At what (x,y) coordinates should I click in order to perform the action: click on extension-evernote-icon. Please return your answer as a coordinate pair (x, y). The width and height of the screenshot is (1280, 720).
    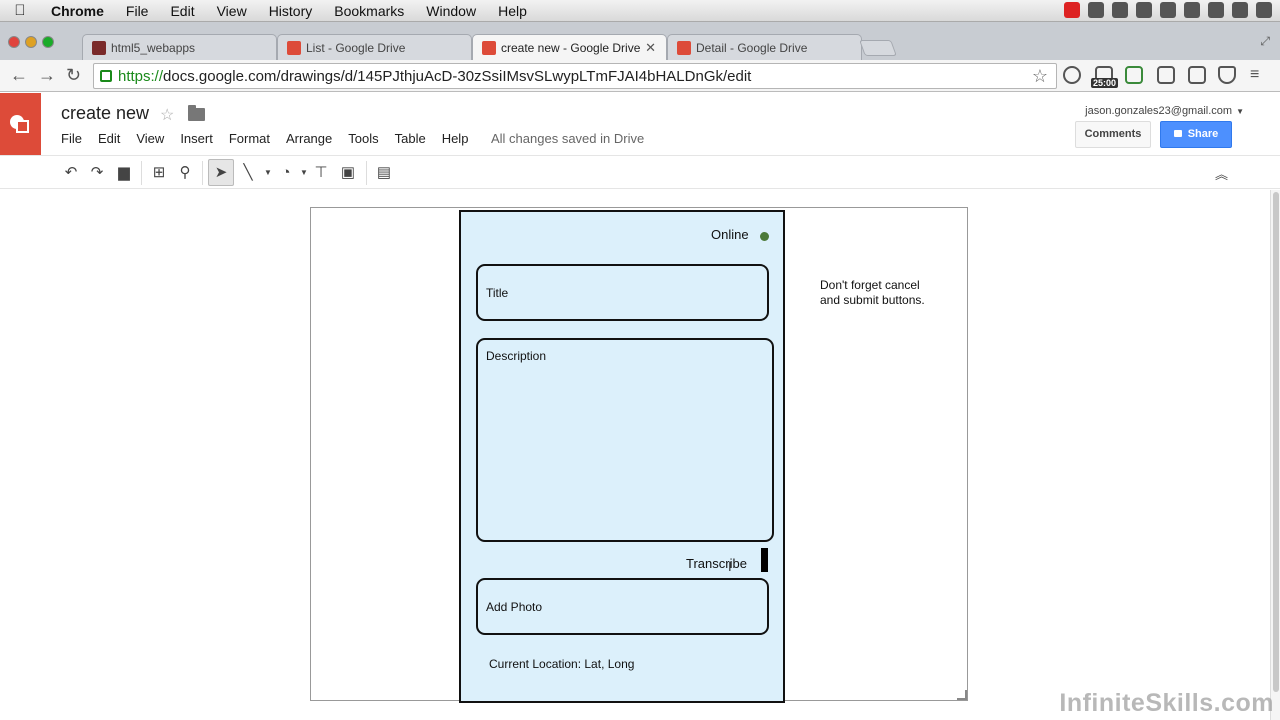
    Looking at the image, I should click on (1134, 75).